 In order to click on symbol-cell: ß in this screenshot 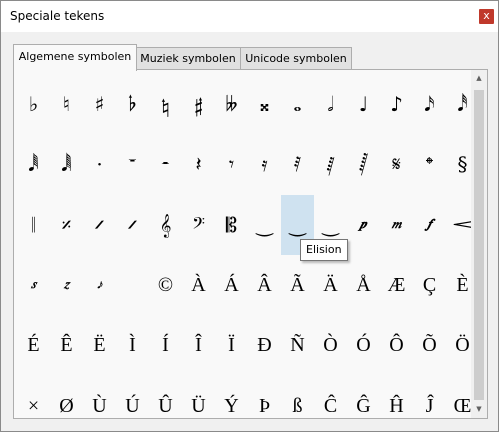, I will do `click(297, 396)`.